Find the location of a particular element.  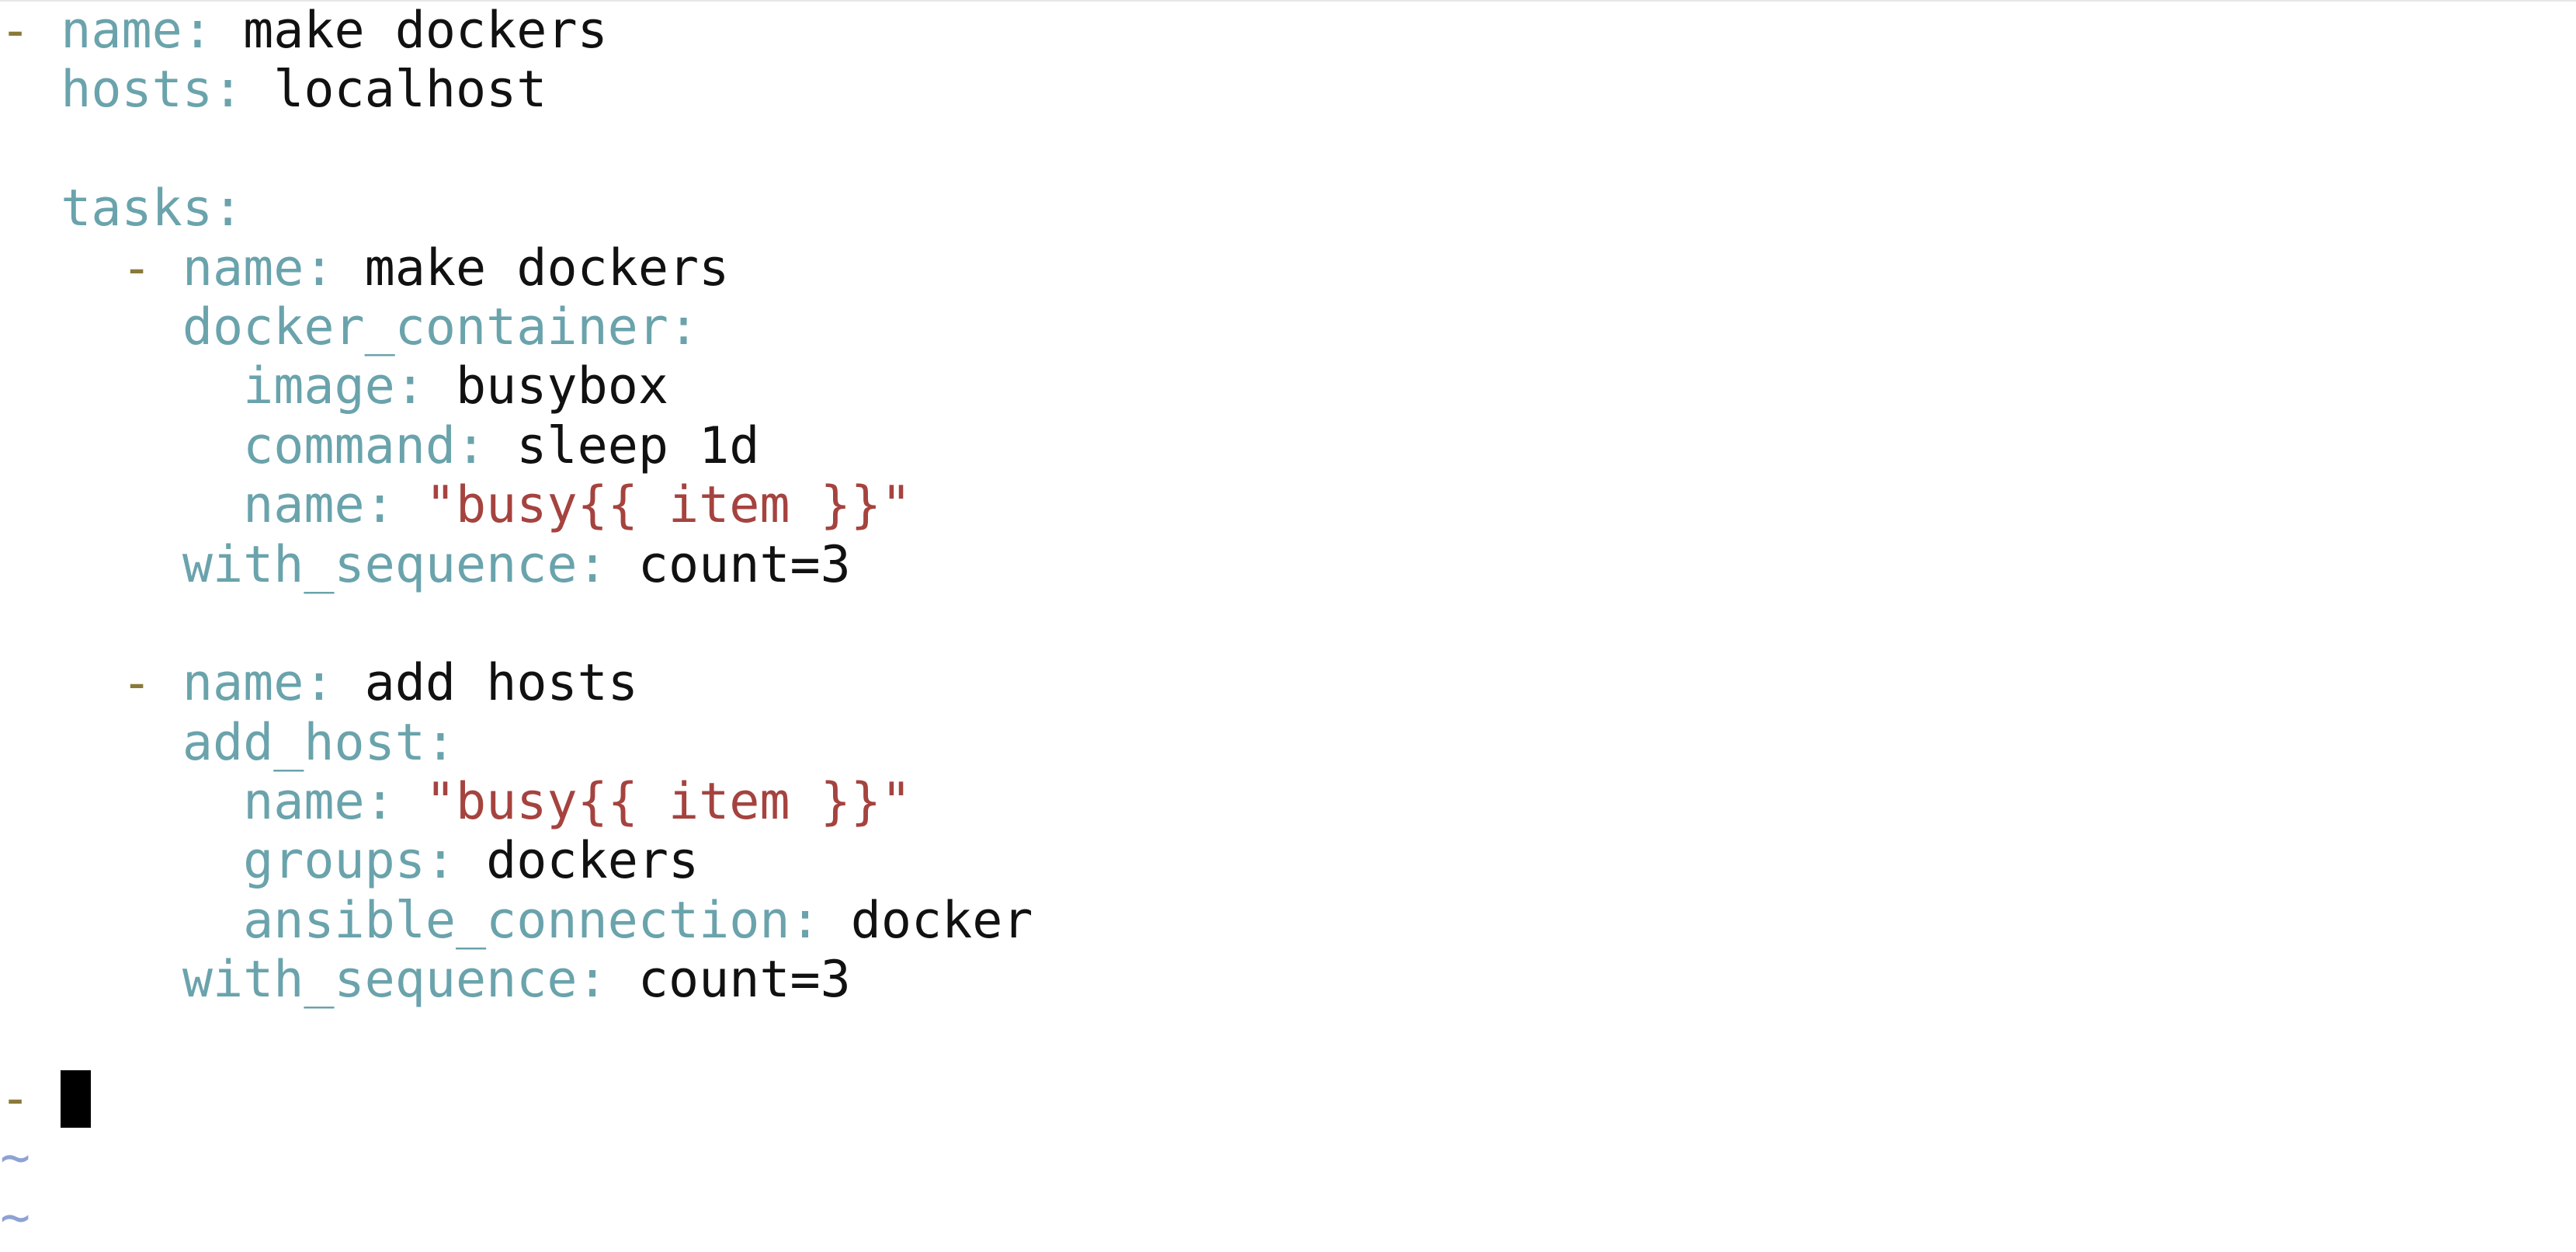

text-cursor is located at coordinates (76, 1099).